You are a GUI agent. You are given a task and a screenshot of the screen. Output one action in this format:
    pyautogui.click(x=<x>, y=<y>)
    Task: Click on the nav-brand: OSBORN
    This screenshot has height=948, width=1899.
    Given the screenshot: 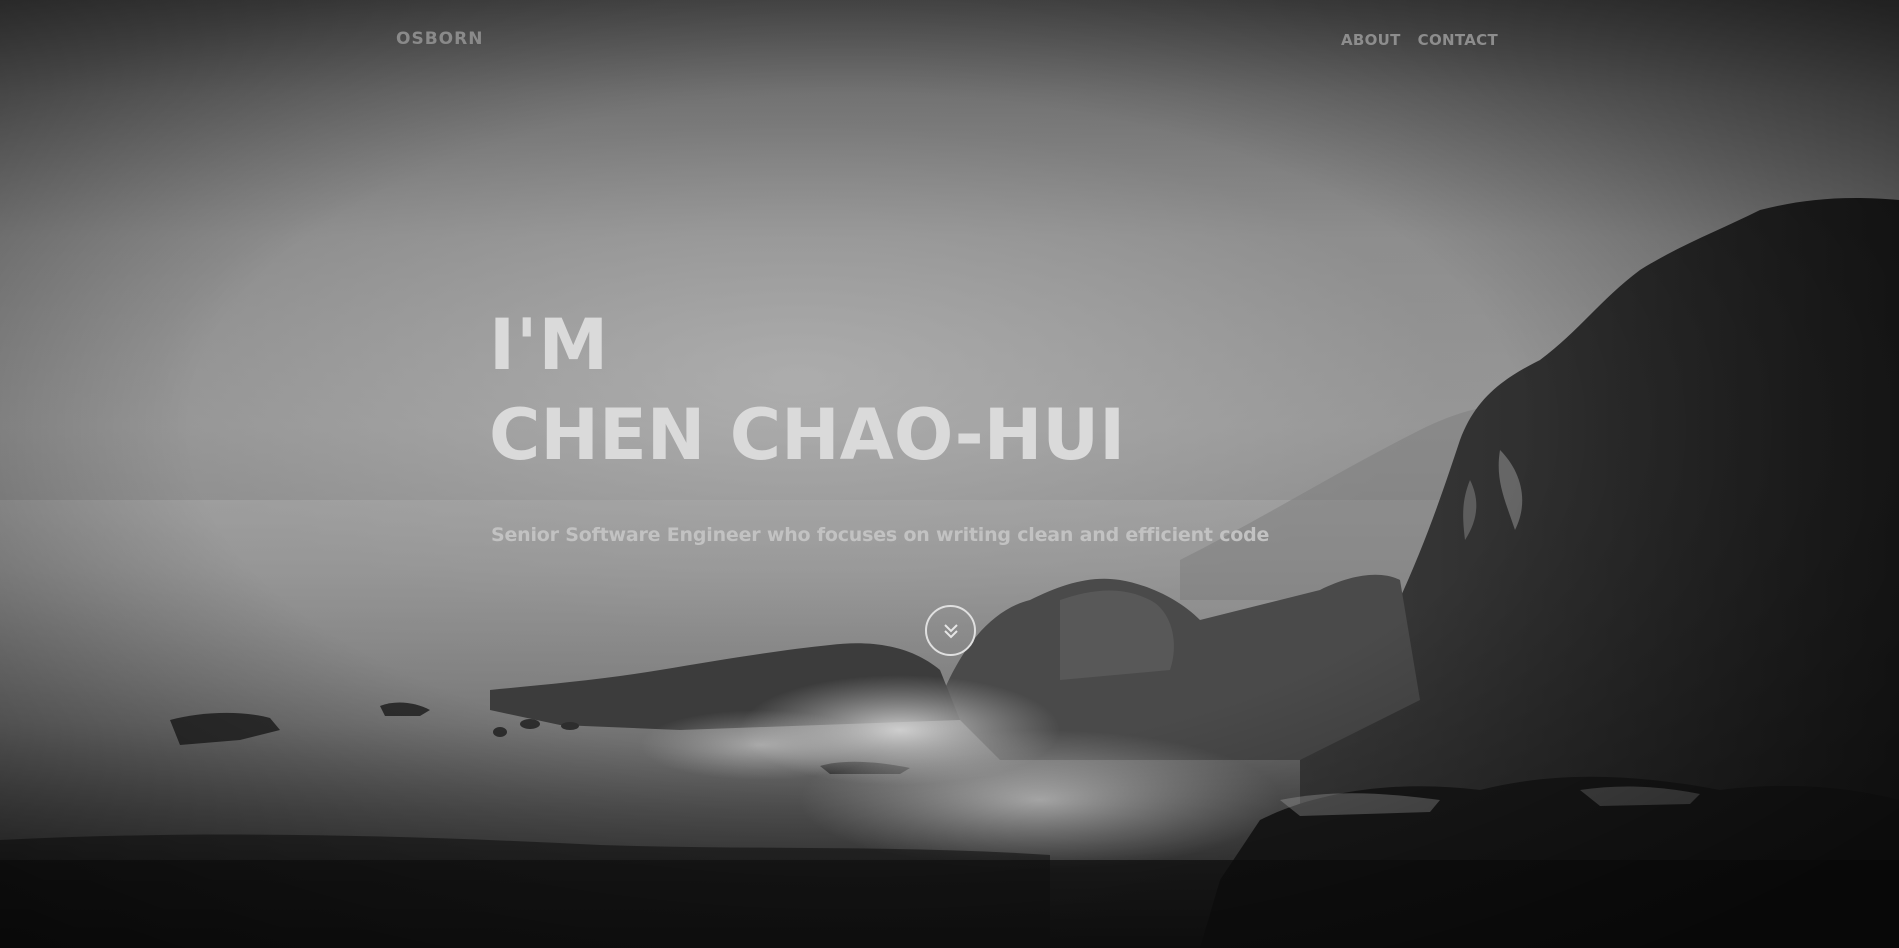 What is the action you would take?
    pyautogui.click(x=439, y=39)
    